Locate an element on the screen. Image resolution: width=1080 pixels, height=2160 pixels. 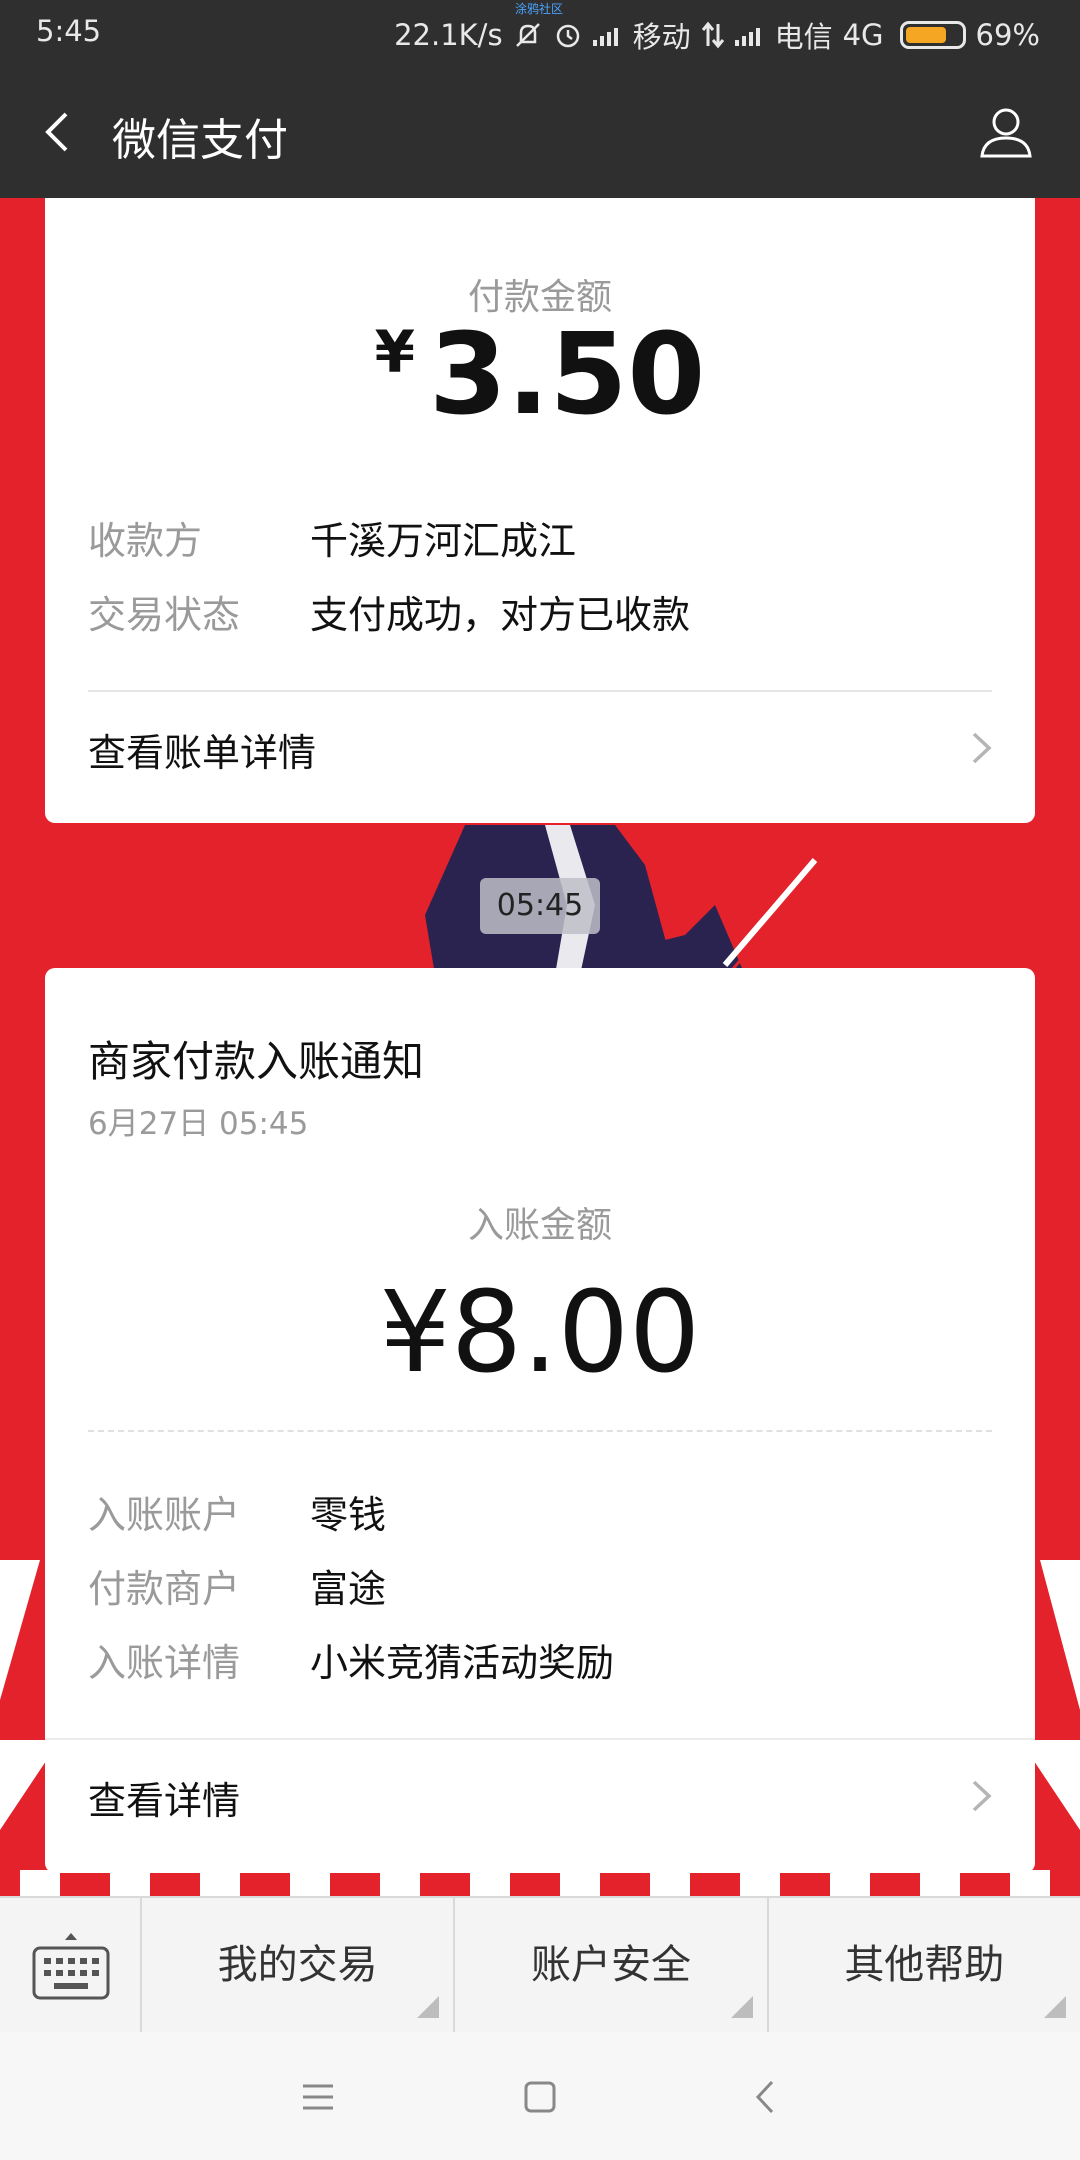
detail-value: 富途 is located at coordinates (348, 1589).